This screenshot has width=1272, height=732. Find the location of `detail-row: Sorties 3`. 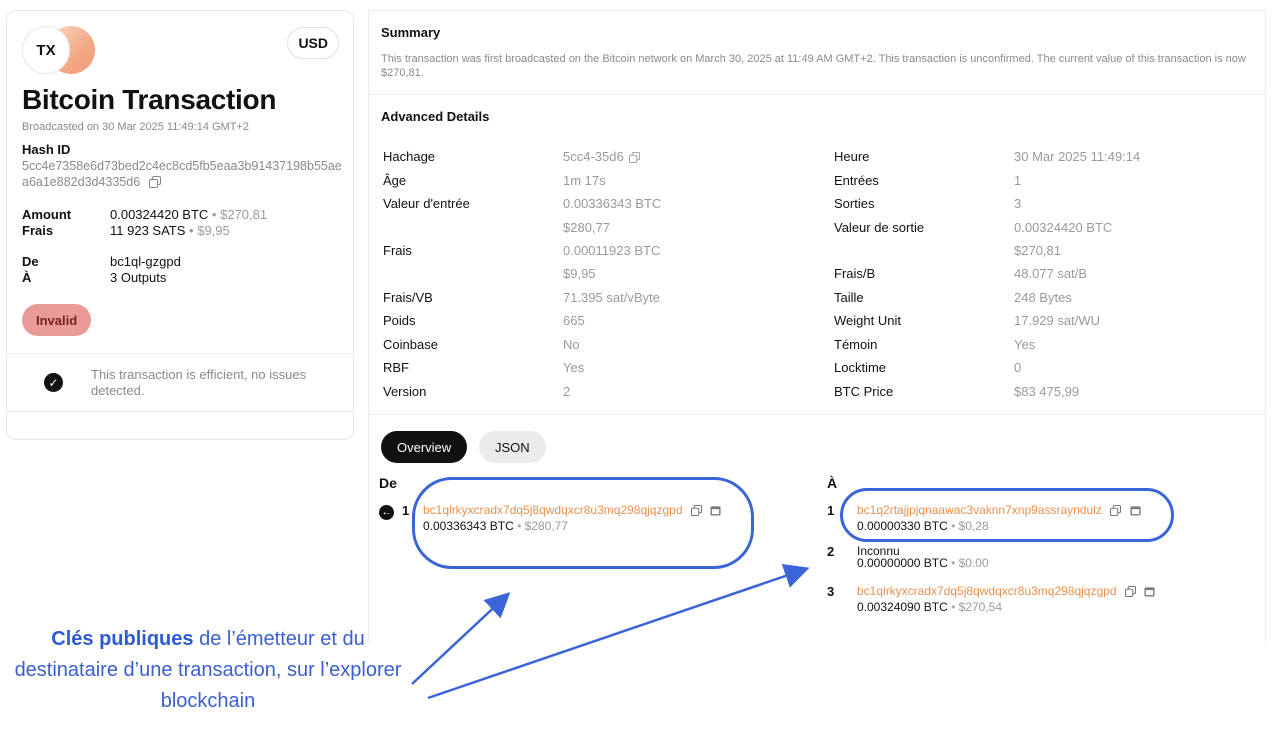

detail-row: Sorties 3 is located at coordinates (927, 203).